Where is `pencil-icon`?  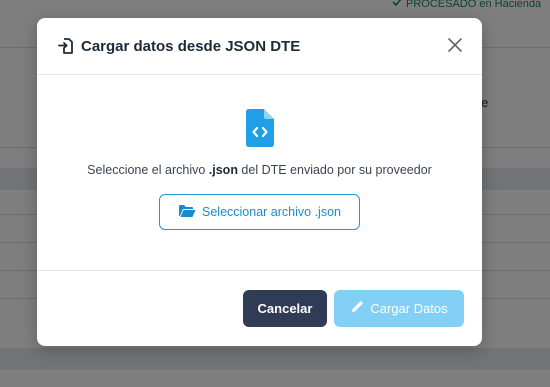
pencil-icon is located at coordinates (357, 308).